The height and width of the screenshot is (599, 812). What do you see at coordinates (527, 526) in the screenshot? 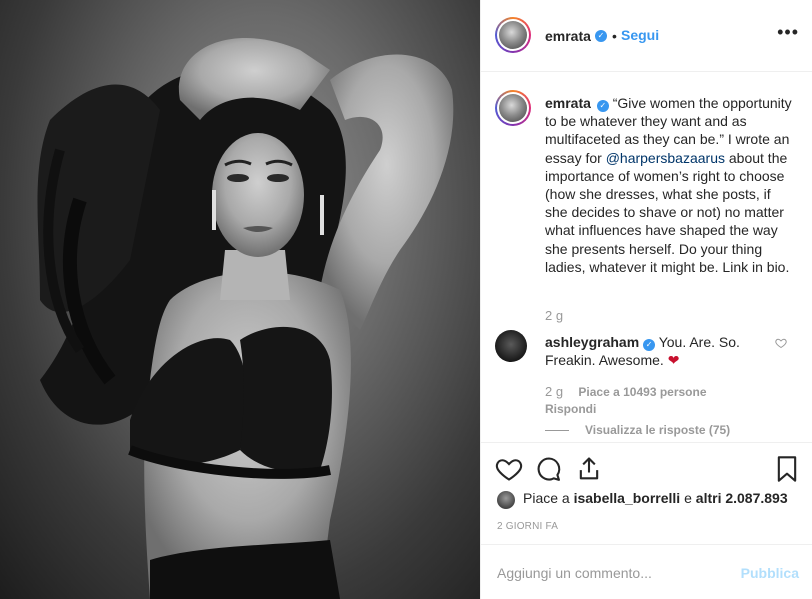
I see `post-date: 2 GIORNI FA` at bounding box center [527, 526].